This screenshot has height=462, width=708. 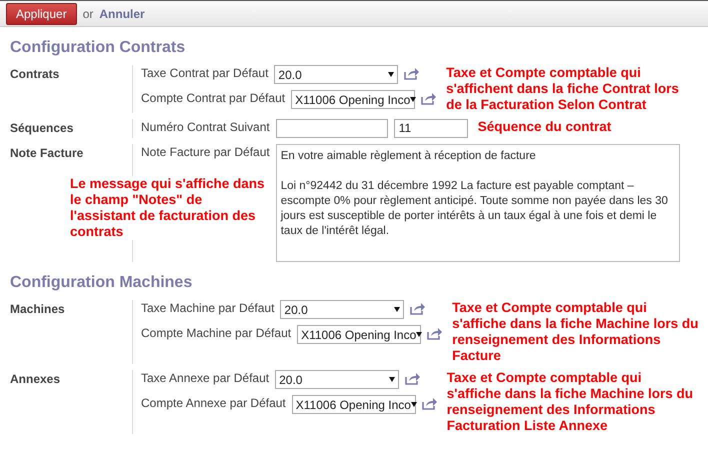 I want to click on field-label: Taxe Machine par Défaut, so click(x=207, y=307).